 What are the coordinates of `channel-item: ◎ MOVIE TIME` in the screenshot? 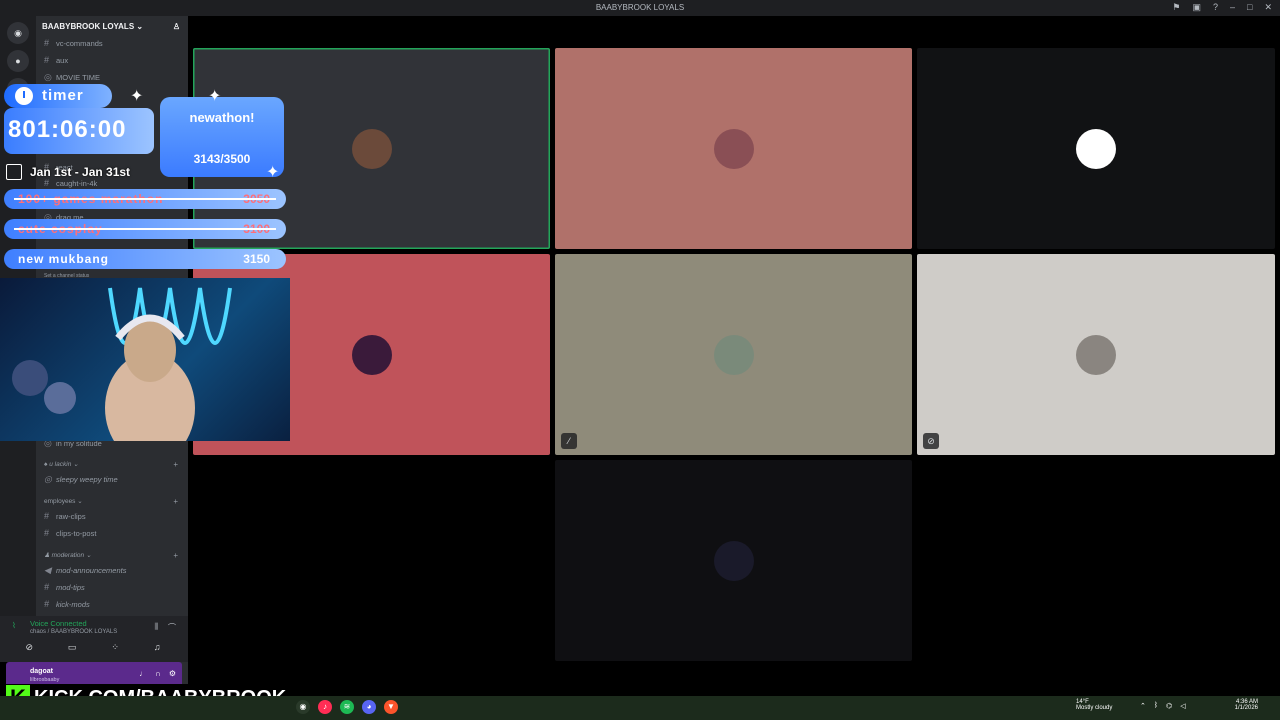 It's located at (72, 77).